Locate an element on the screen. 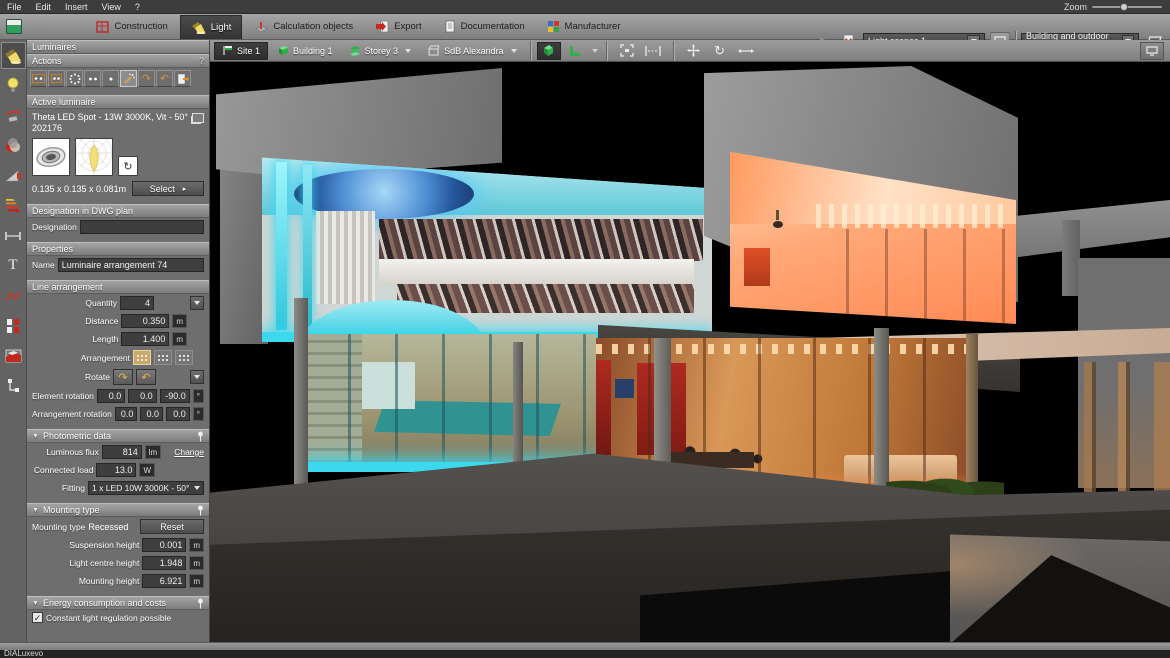  zoom-slider is located at coordinates (1127, 7).